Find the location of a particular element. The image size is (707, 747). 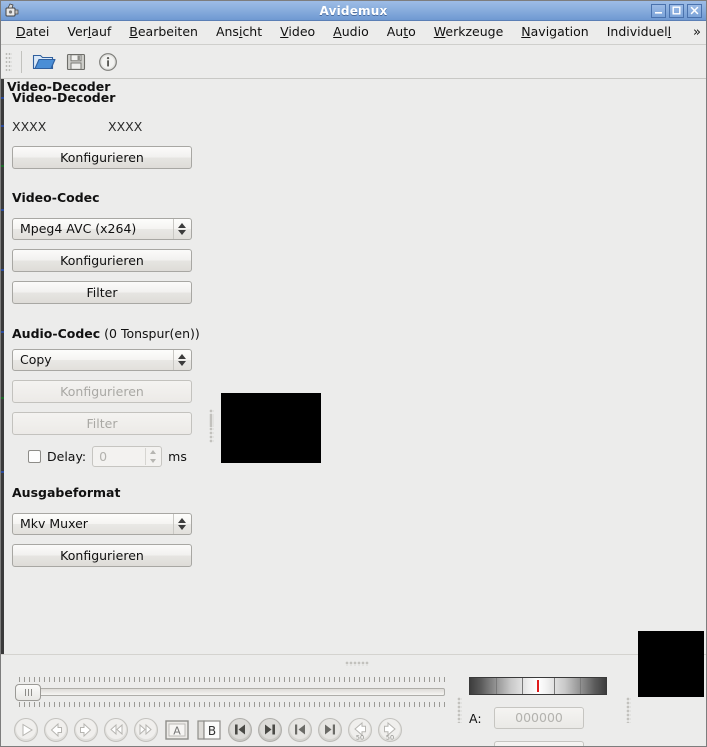

marker-a-field-label: A: is located at coordinates (475, 718).